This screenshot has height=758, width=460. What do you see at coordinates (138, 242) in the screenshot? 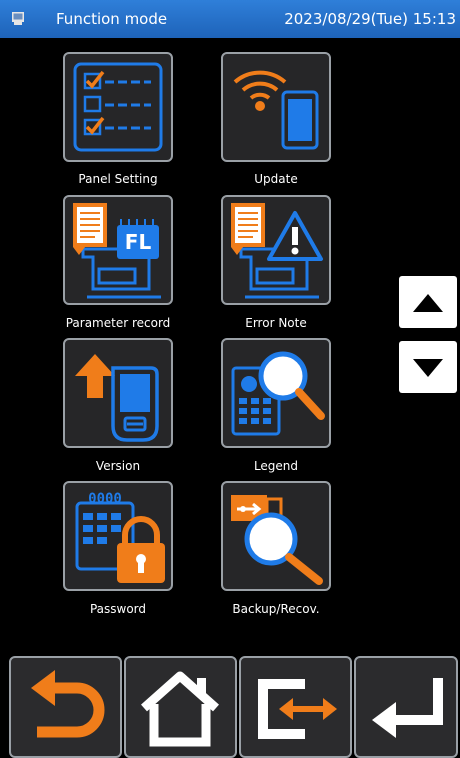
I see `fl-badge: FL` at bounding box center [138, 242].